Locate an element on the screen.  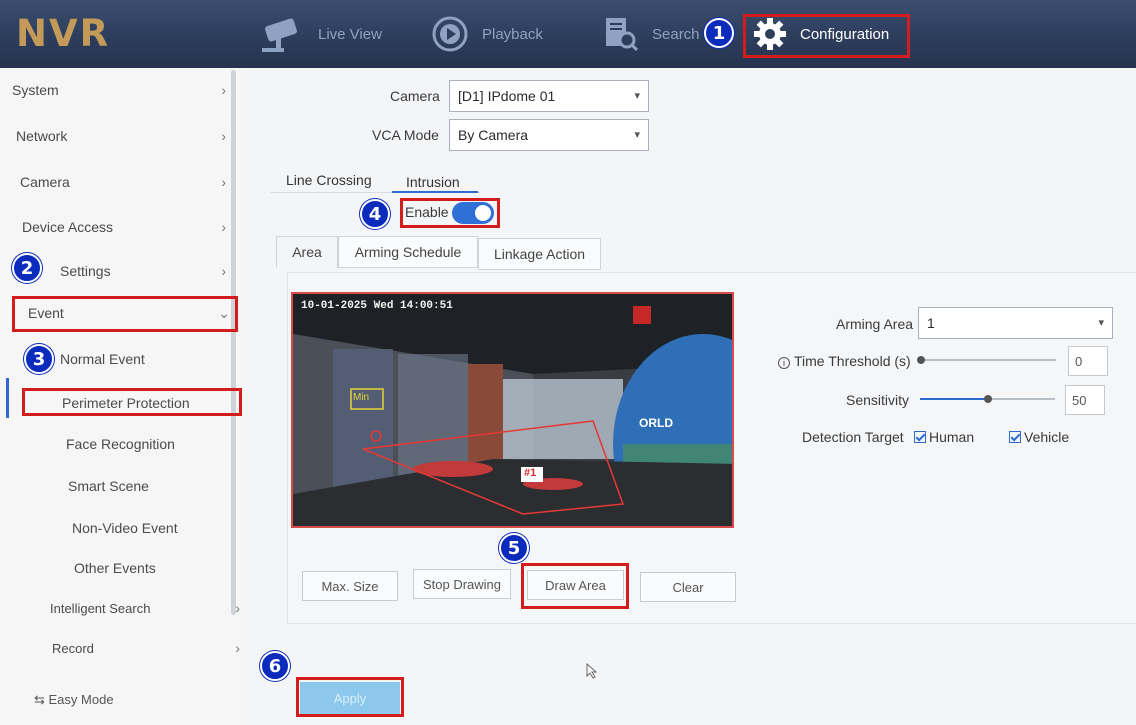
sensitivity-input: 50 is located at coordinates (1085, 400).